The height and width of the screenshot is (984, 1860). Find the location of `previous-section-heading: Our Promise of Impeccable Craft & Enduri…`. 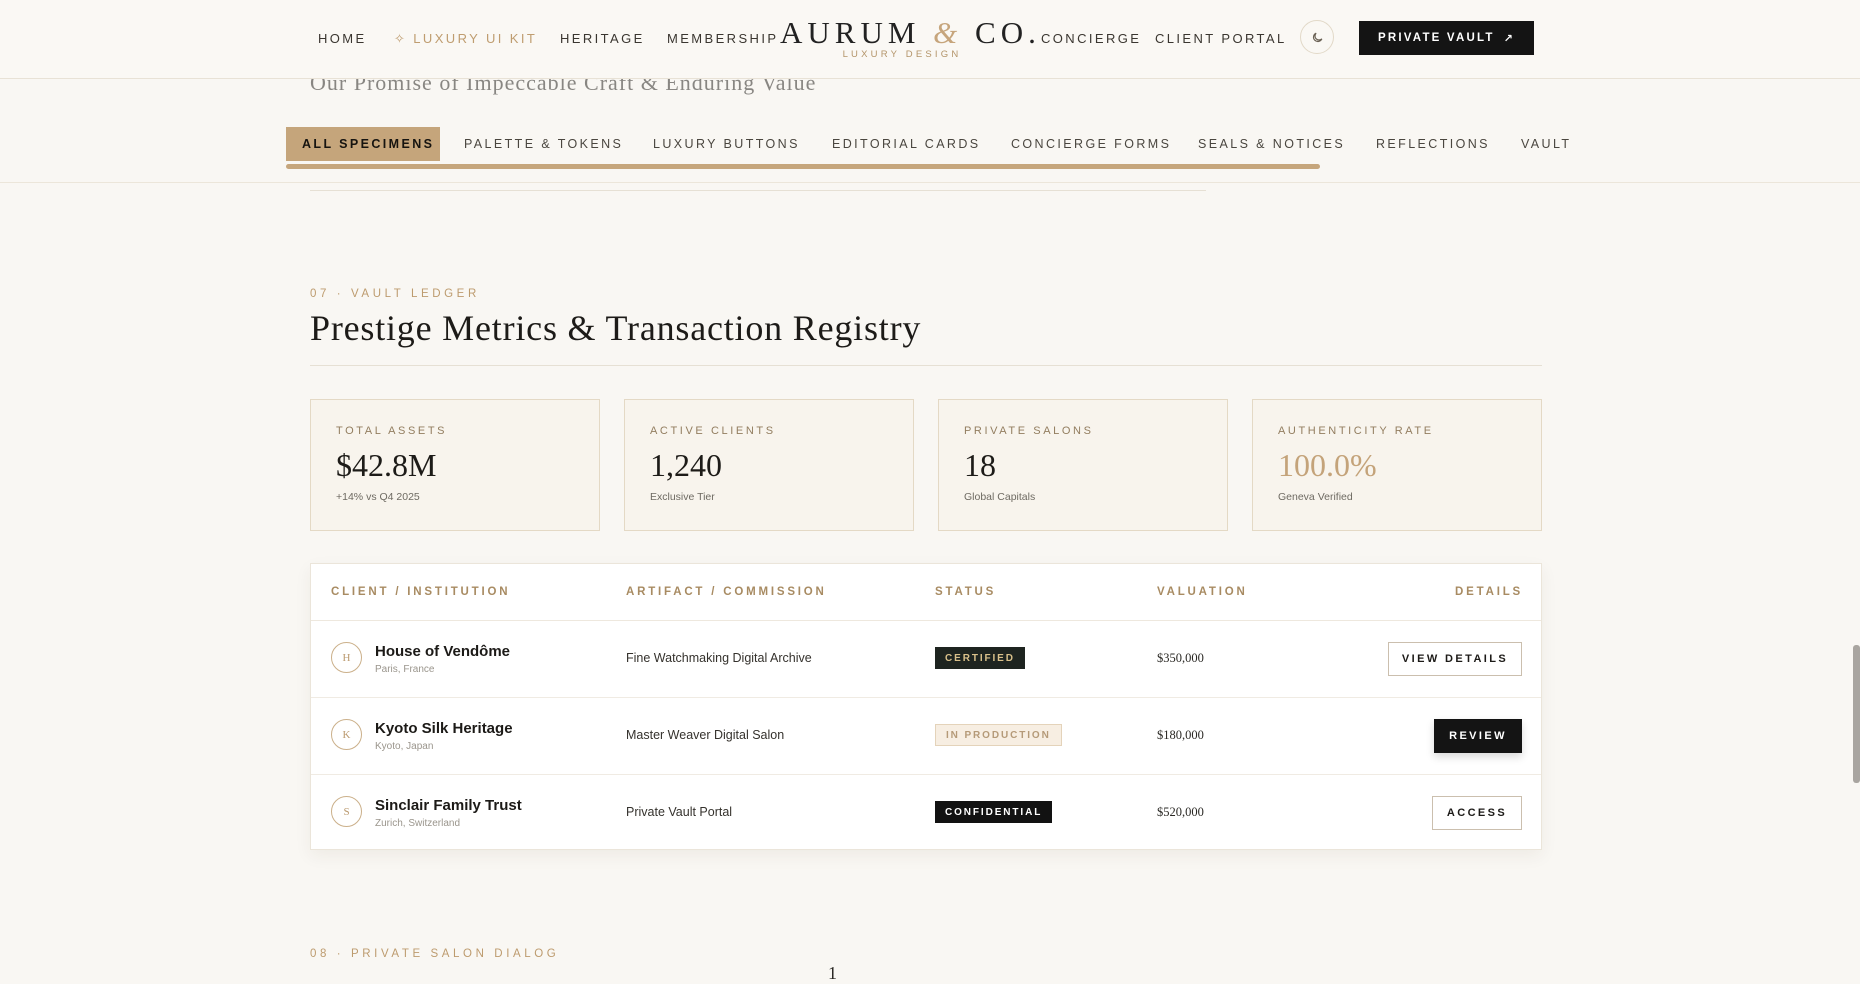

previous-section-heading: Our Promise of Impeccable Craft & Enduri… is located at coordinates (563, 87).